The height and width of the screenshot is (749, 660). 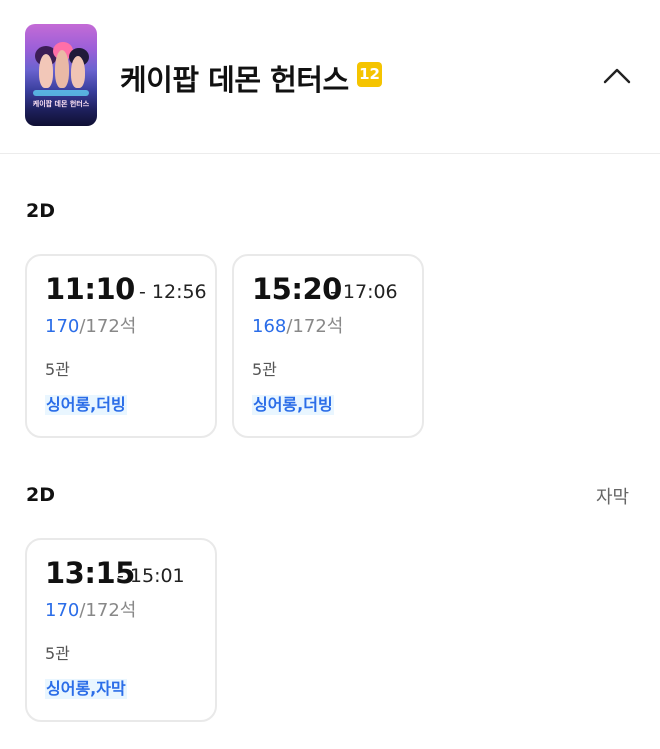 What do you see at coordinates (173, 292) in the screenshot?
I see `end-time: - 12:56` at bounding box center [173, 292].